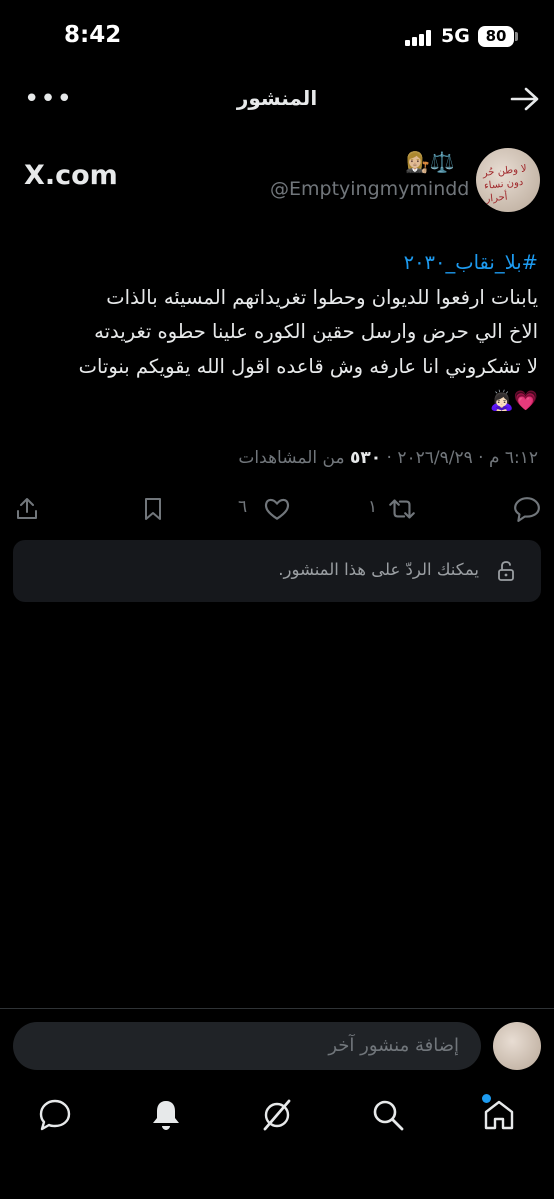  Describe the element at coordinates (513, 400) in the screenshot. I see `tweet-emojis: 💗🙇🏻‍♀️` at that location.